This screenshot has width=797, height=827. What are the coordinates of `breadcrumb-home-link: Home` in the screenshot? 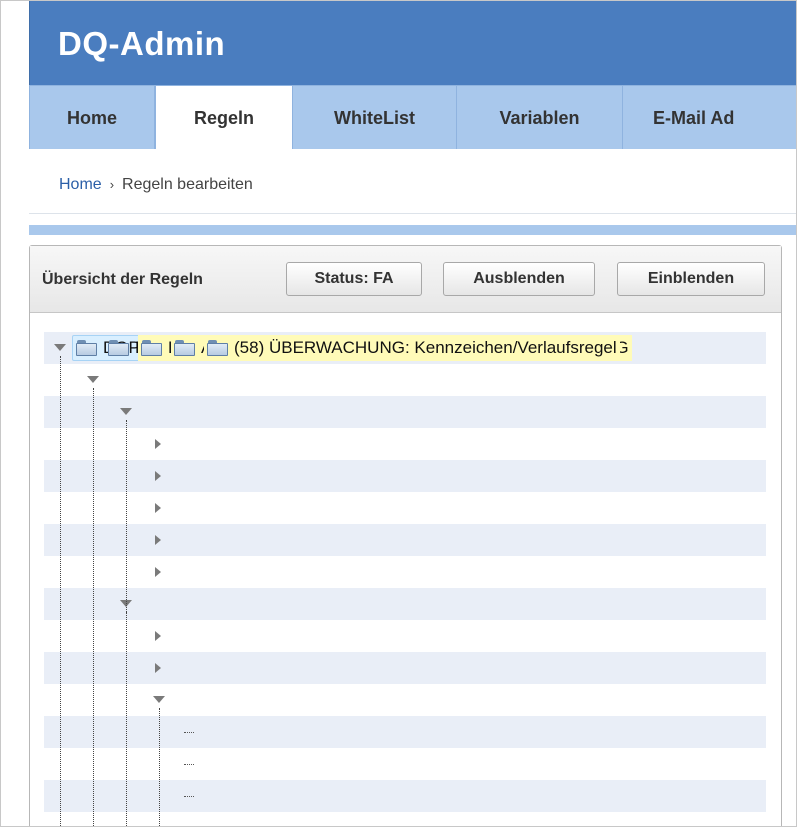 It's located at (80, 184).